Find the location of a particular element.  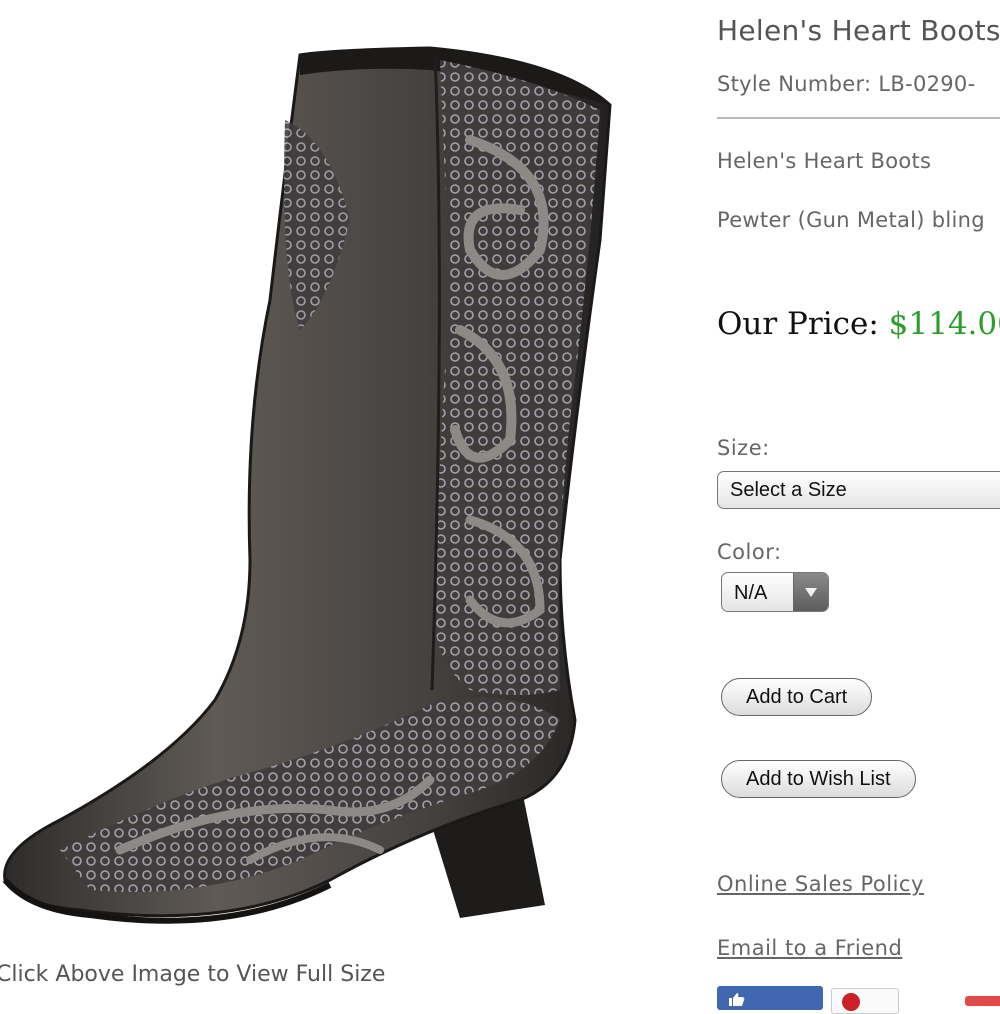

size-select: Select a Size is located at coordinates (858, 490).